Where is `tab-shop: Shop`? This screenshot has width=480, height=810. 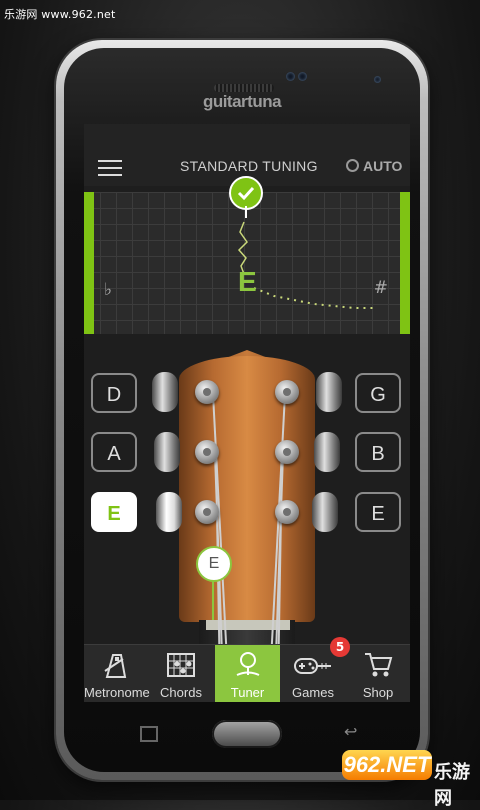
tab-shop: Shop is located at coordinates (378, 673).